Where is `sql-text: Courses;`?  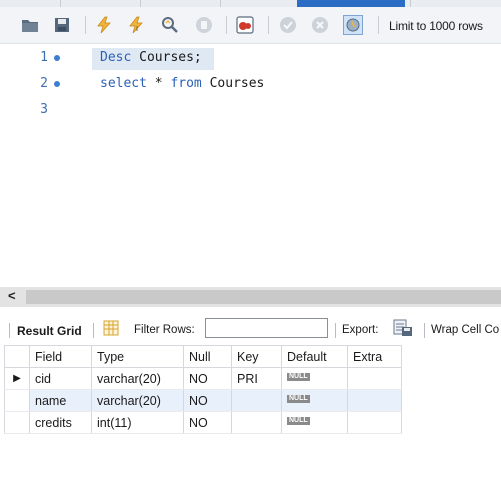
sql-text: Courses; is located at coordinates (166, 57).